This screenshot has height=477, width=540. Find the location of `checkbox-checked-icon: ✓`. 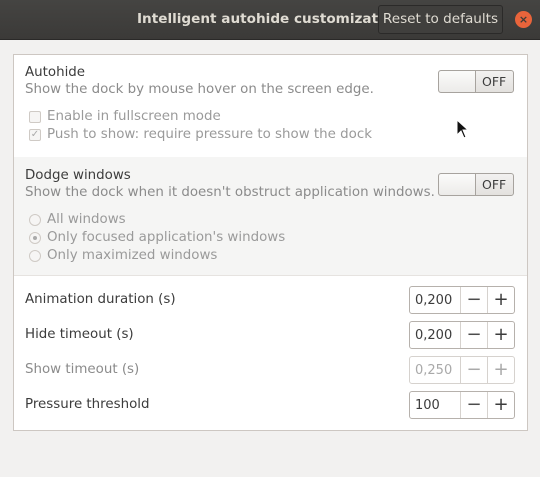

checkbox-checked-icon: ✓ is located at coordinates (35, 135).